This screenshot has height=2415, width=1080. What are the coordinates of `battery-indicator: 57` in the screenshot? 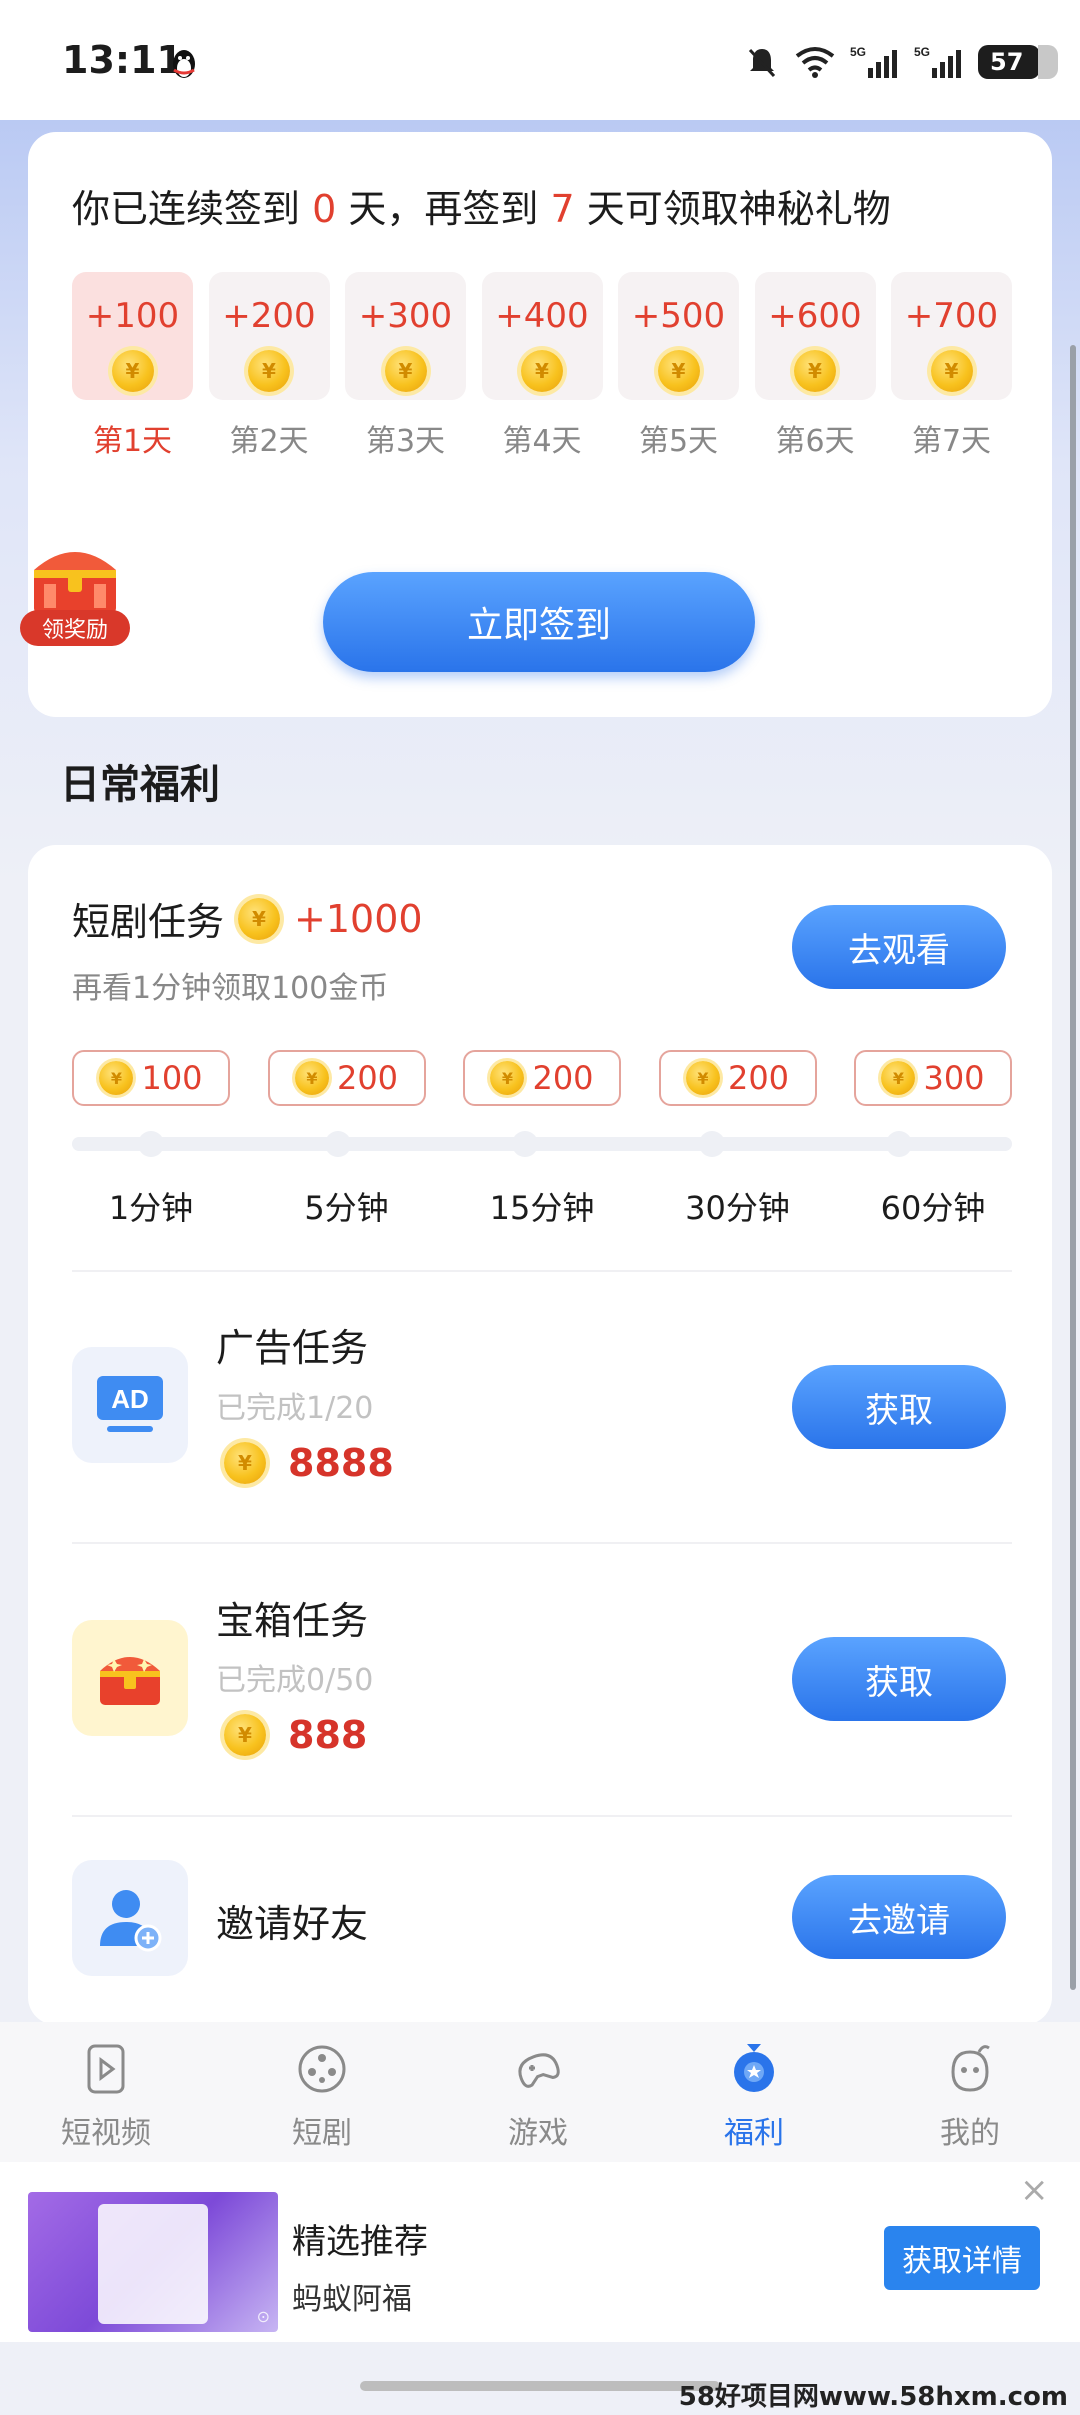 It's located at (1018, 62).